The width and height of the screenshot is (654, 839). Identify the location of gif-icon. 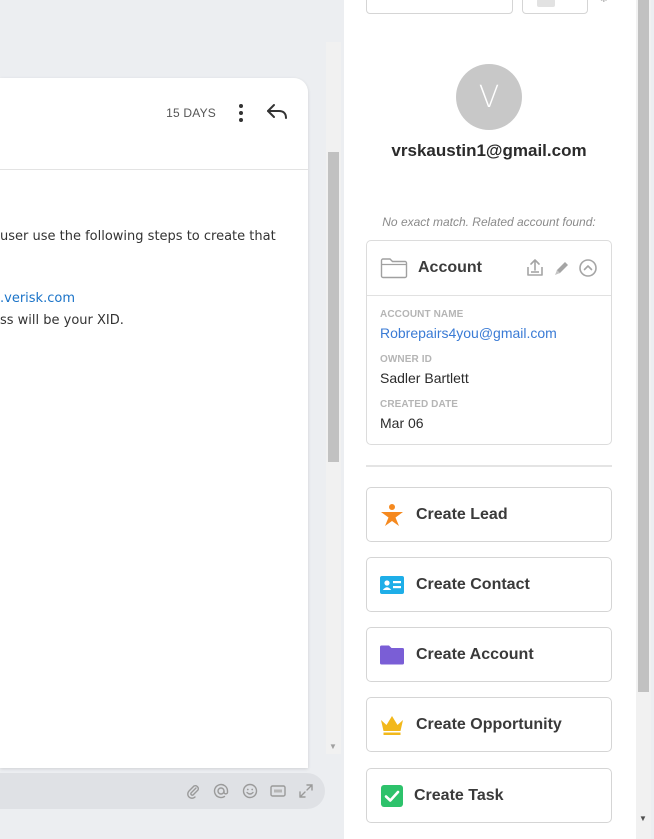
(278, 791).